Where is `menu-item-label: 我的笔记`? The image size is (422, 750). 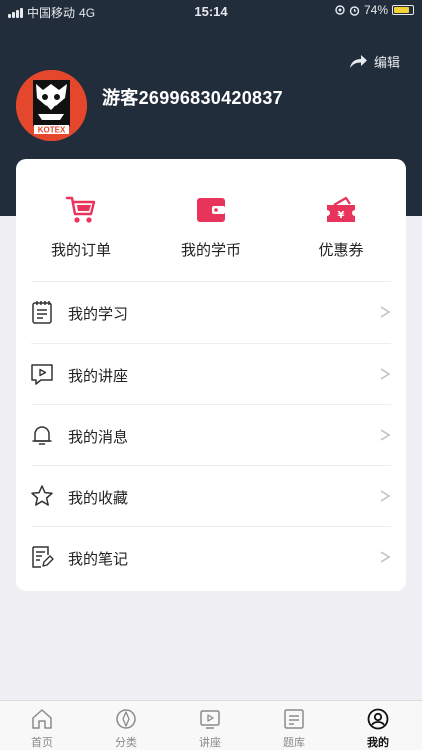
menu-item-label: 我的笔记 is located at coordinates (98, 559).